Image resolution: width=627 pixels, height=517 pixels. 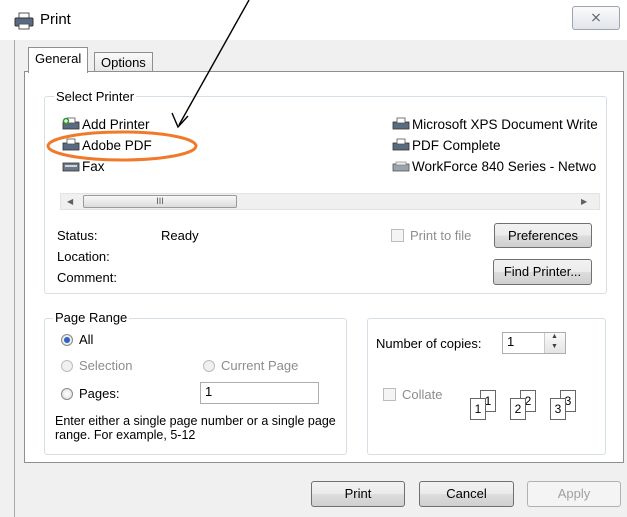 I want to click on window-left-border, so click(x=7, y=278).